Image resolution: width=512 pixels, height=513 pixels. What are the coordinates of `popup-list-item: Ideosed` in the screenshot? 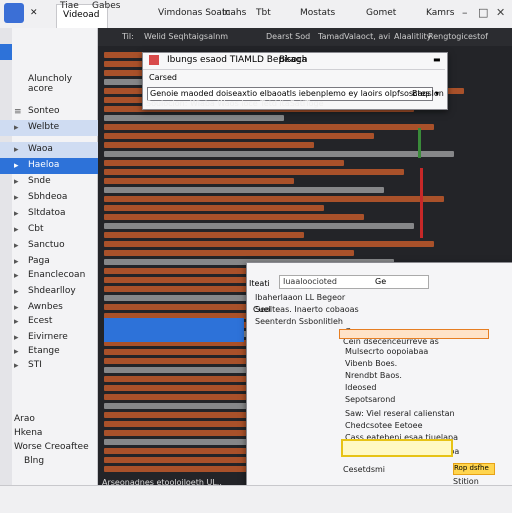 It's located at (425, 387).